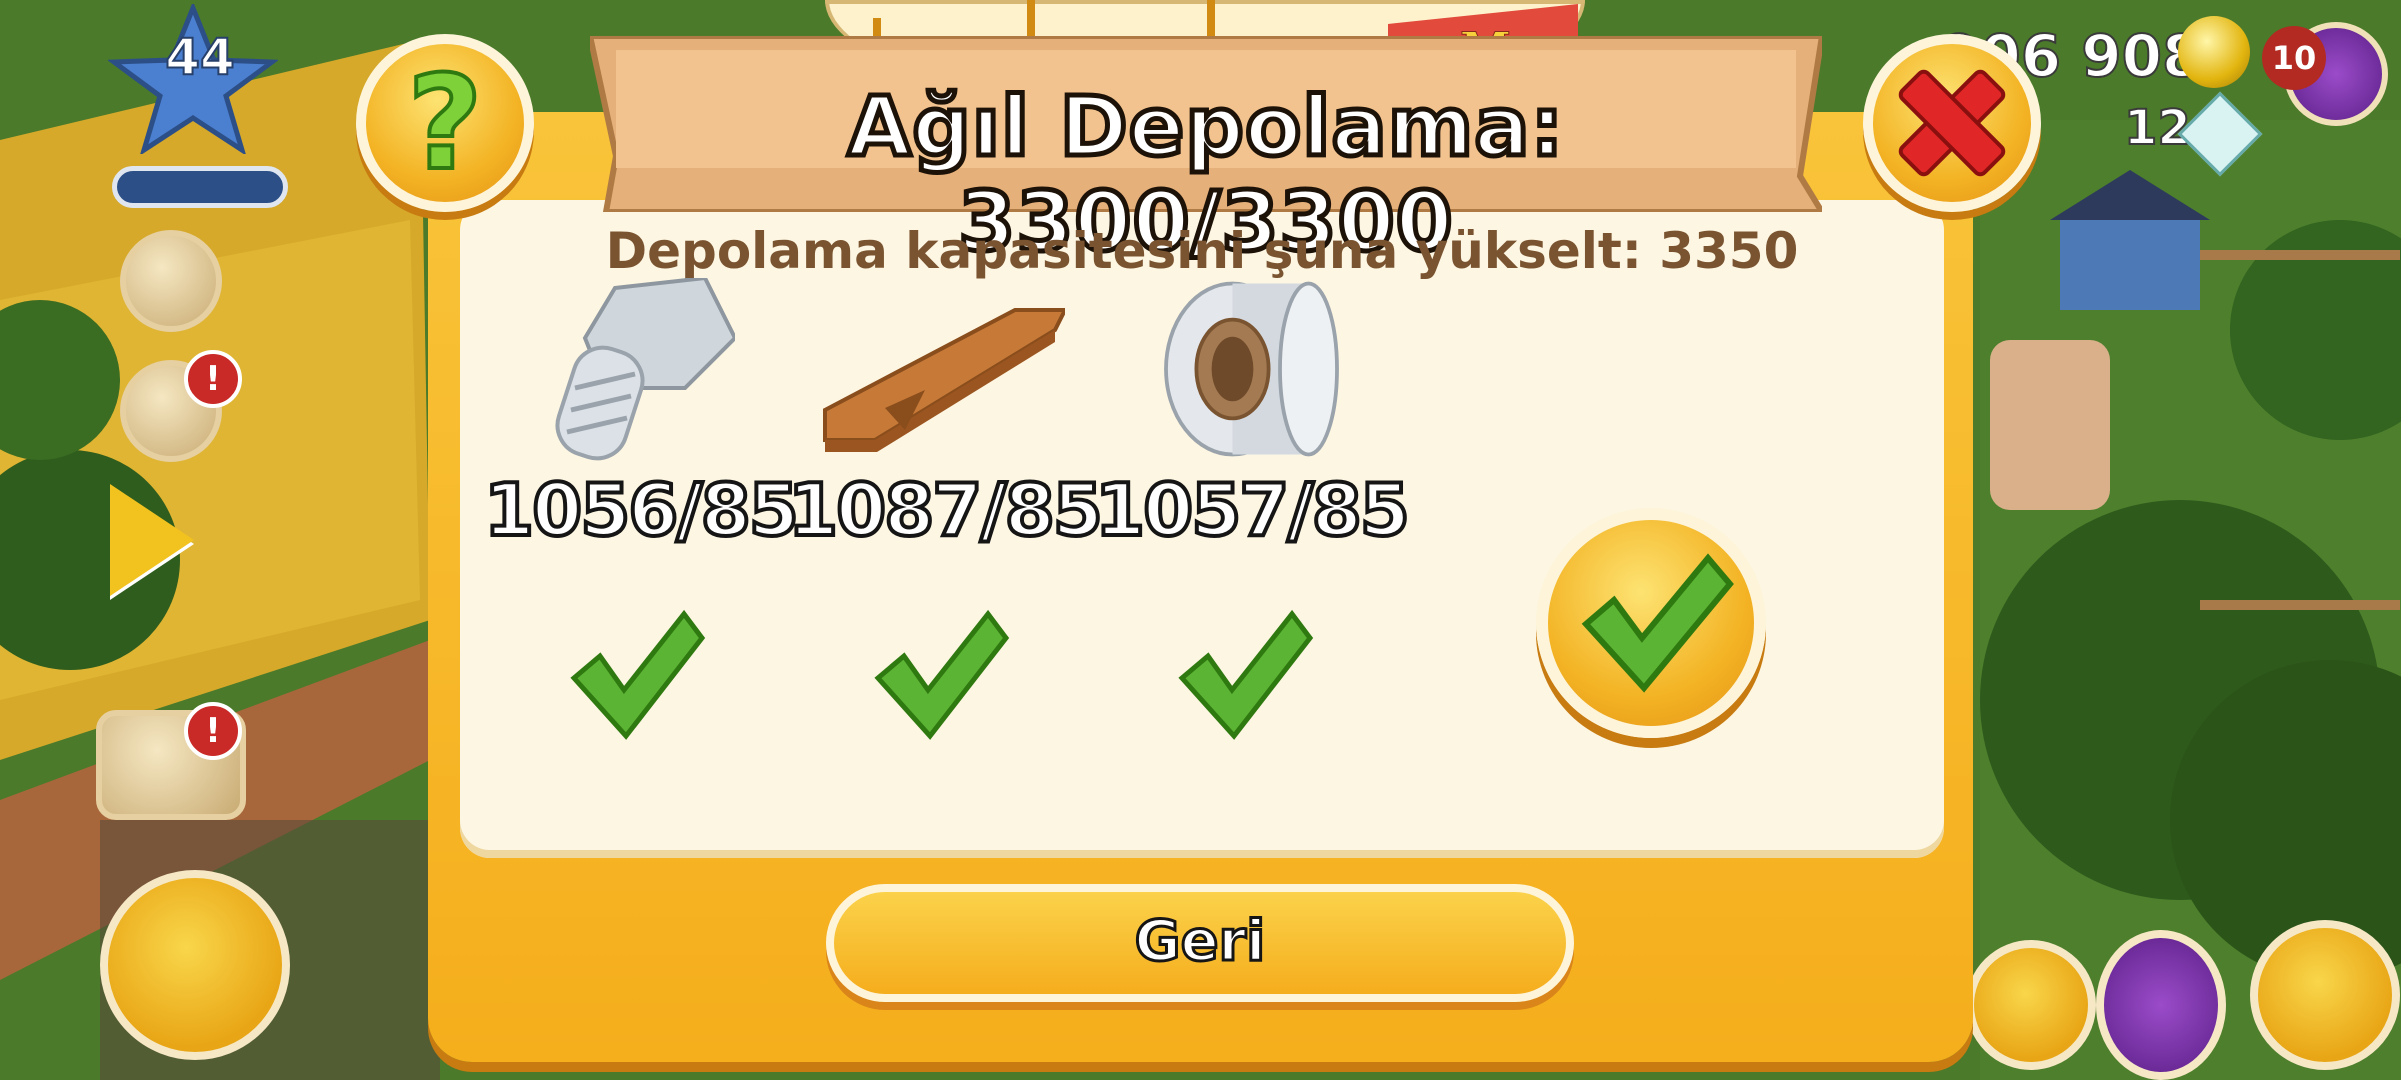 The height and width of the screenshot is (1080, 2401). Describe the element at coordinates (213, 731) in the screenshot. I see `book-alert-badge: !` at that location.